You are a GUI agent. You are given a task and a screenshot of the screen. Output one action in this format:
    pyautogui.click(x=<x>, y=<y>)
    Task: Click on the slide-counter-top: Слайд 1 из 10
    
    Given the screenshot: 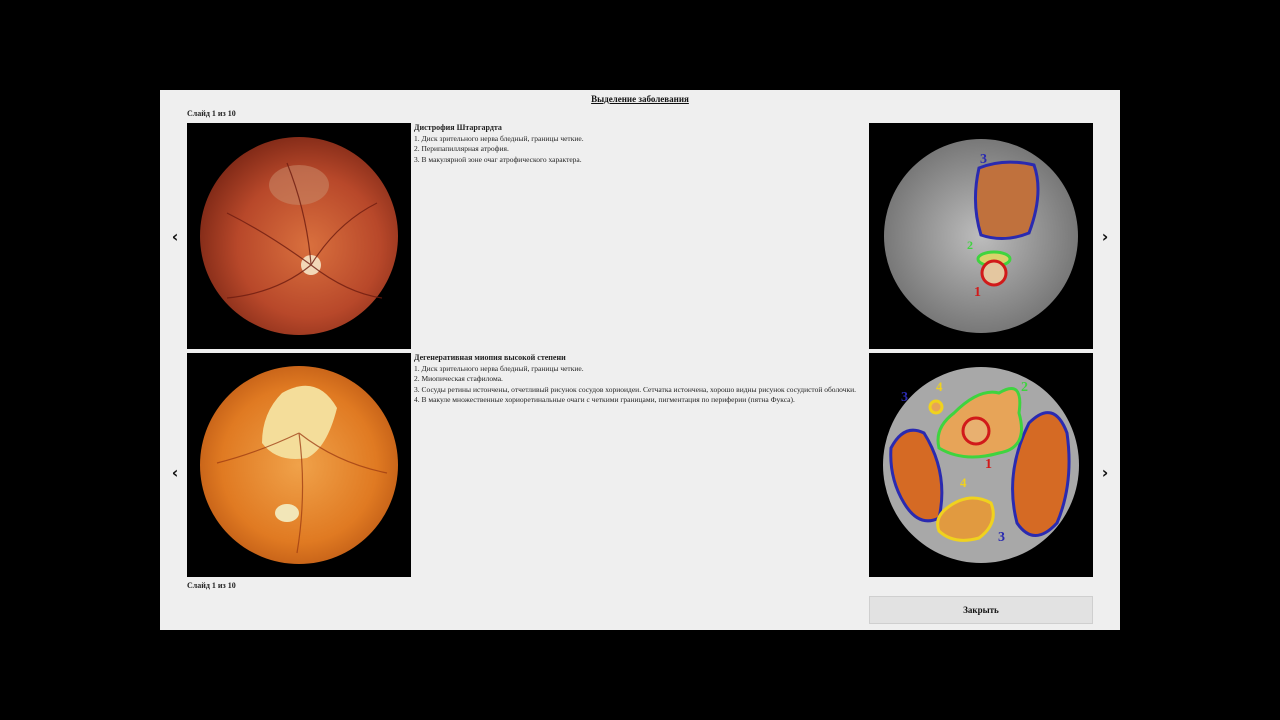 What is the action you would take?
    pyautogui.click(x=211, y=113)
    